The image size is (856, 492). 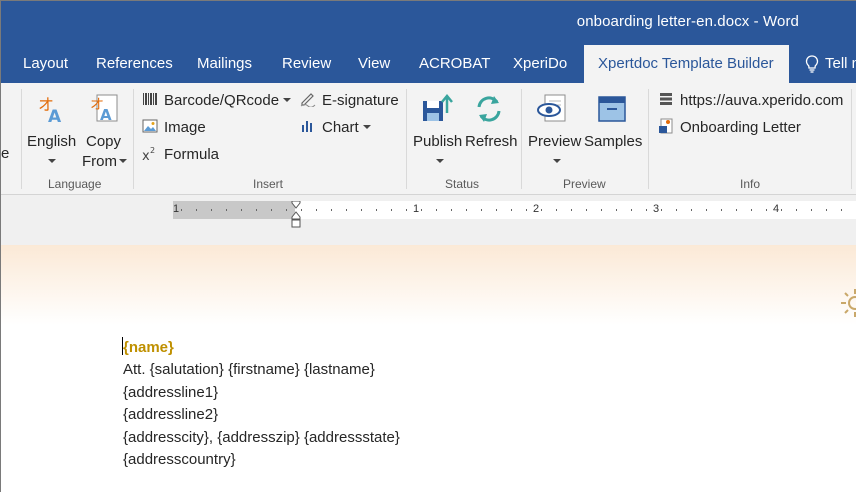 What do you see at coordinates (148, 347) in the screenshot?
I see `field-name: {name}` at bounding box center [148, 347].